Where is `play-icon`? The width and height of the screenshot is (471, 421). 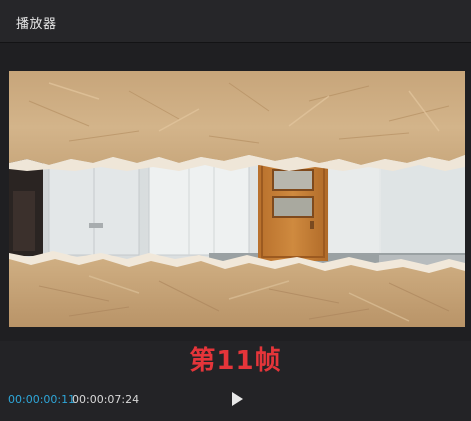
play-icon is located at coordinates (237, 399).